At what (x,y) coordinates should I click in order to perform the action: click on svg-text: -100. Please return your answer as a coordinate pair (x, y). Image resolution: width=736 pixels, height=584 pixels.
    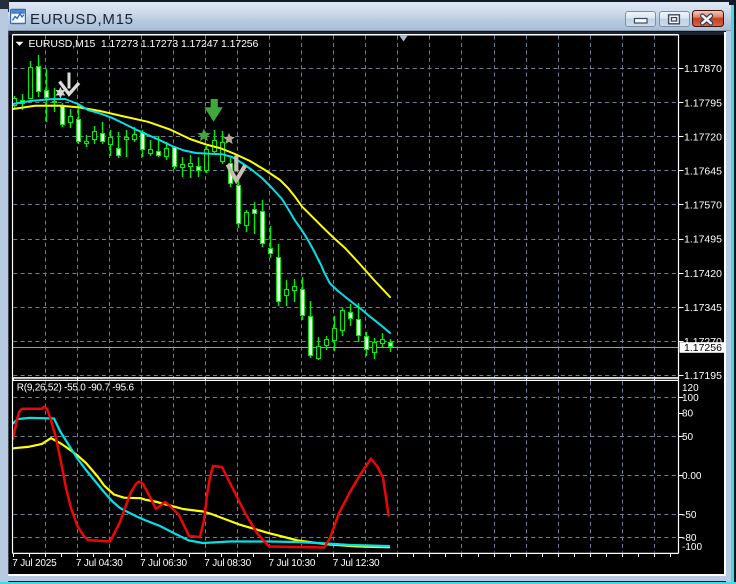
    Looking at the image, I should click on (692, 547).